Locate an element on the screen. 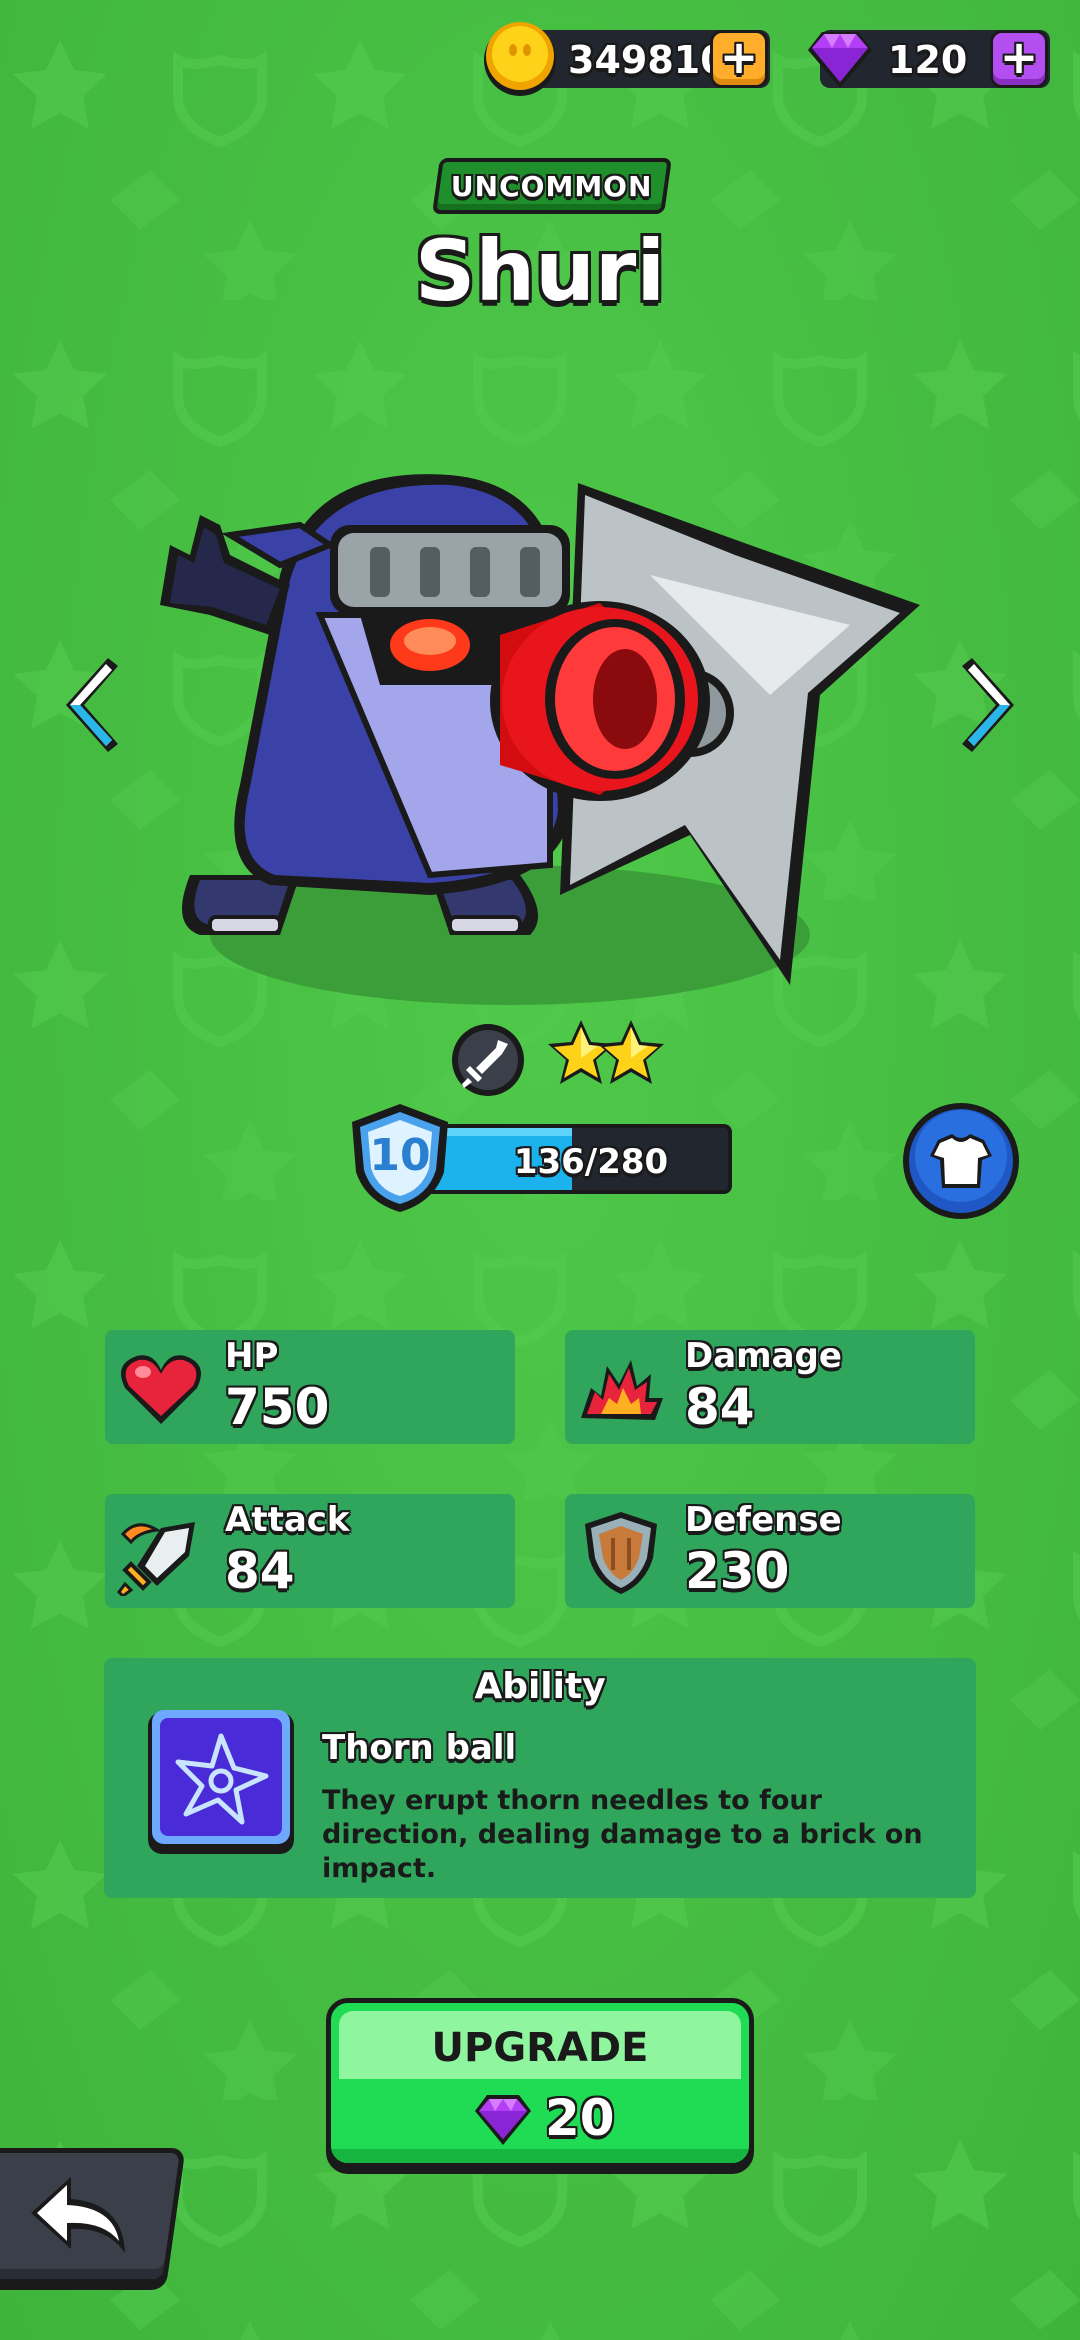  star-icon is located at coordinates (631, 1052).